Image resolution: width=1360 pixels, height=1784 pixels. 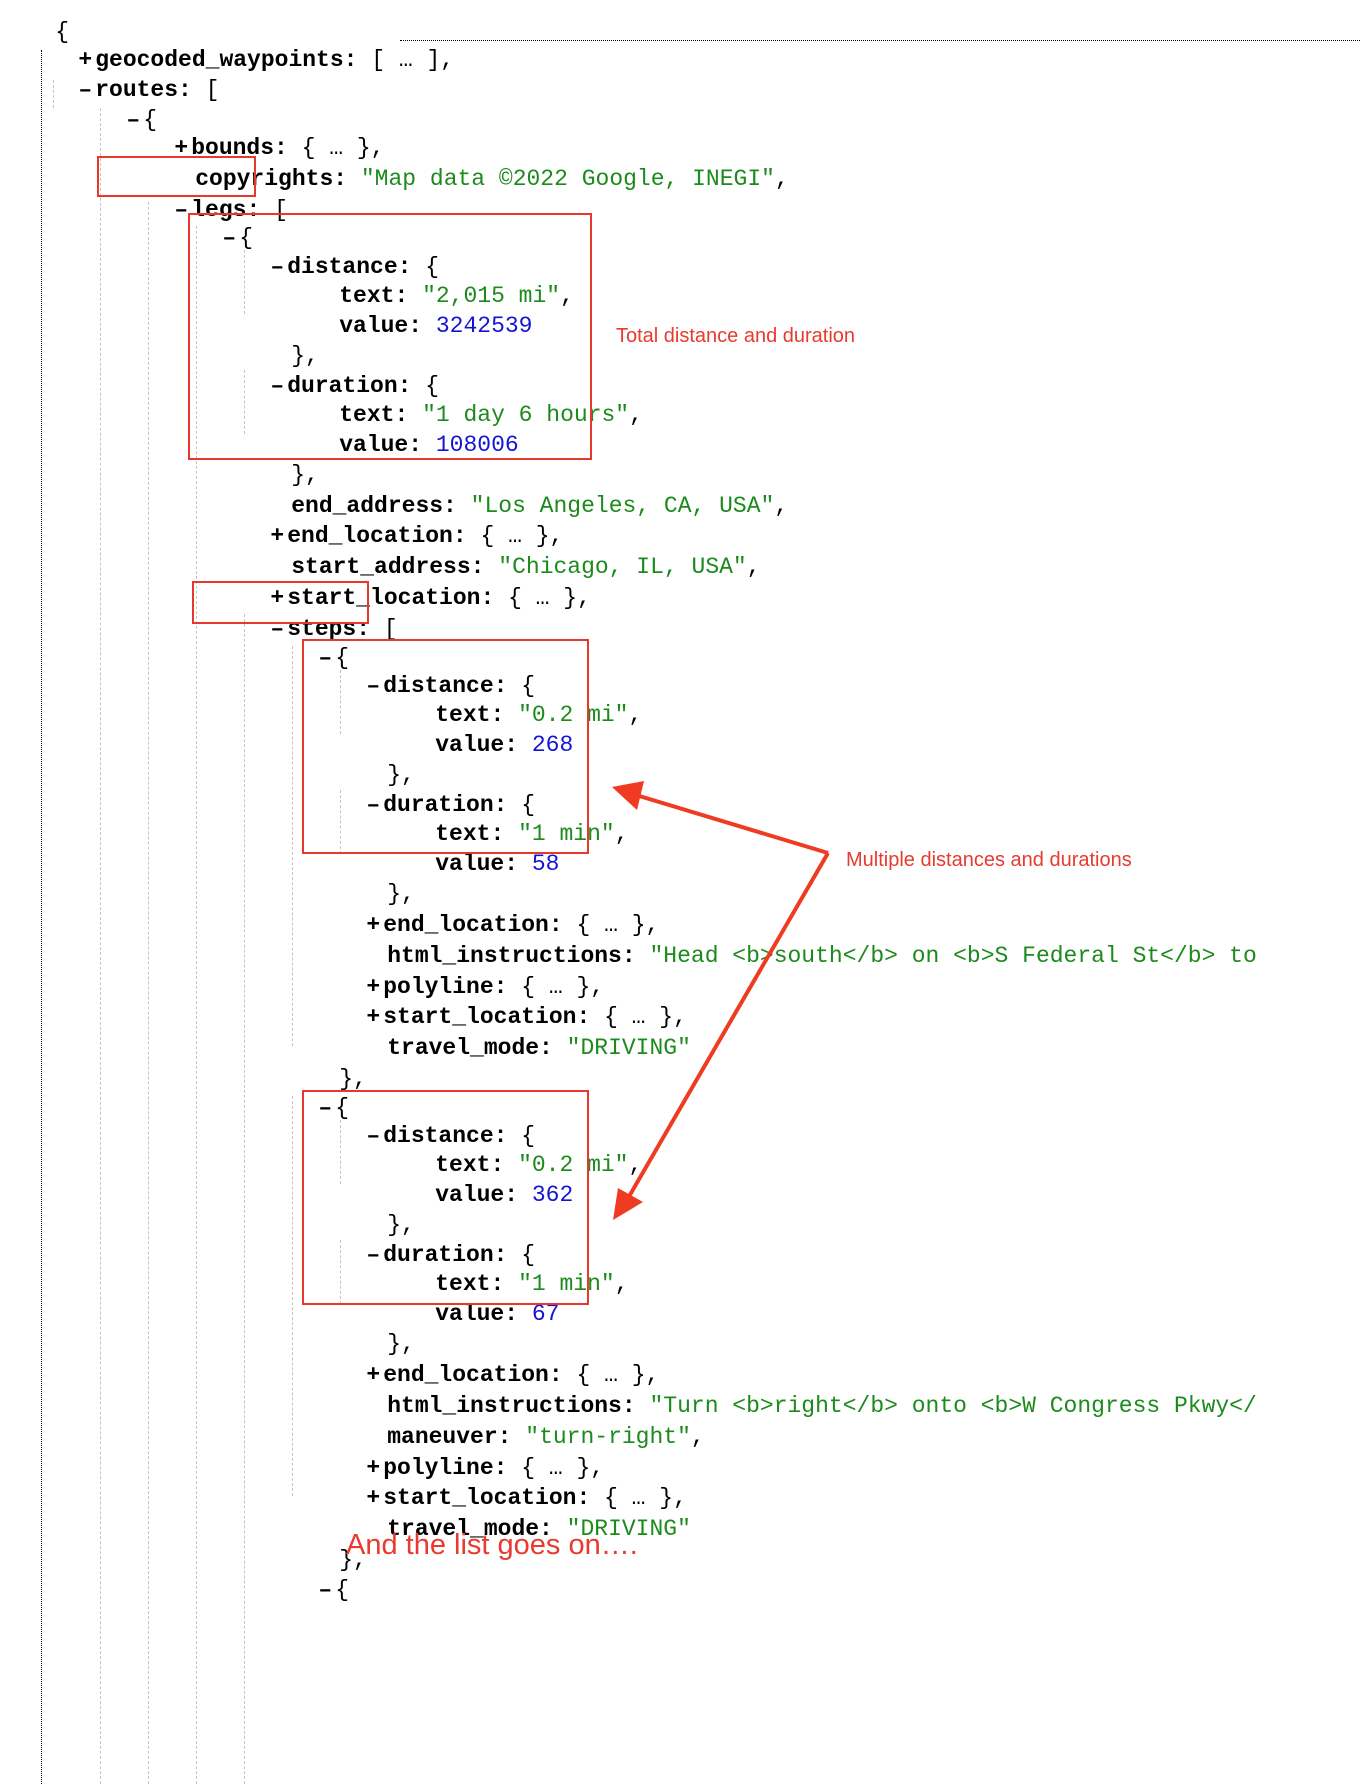 I want to click on annotation-arrows, so click(x=721, y=1000).